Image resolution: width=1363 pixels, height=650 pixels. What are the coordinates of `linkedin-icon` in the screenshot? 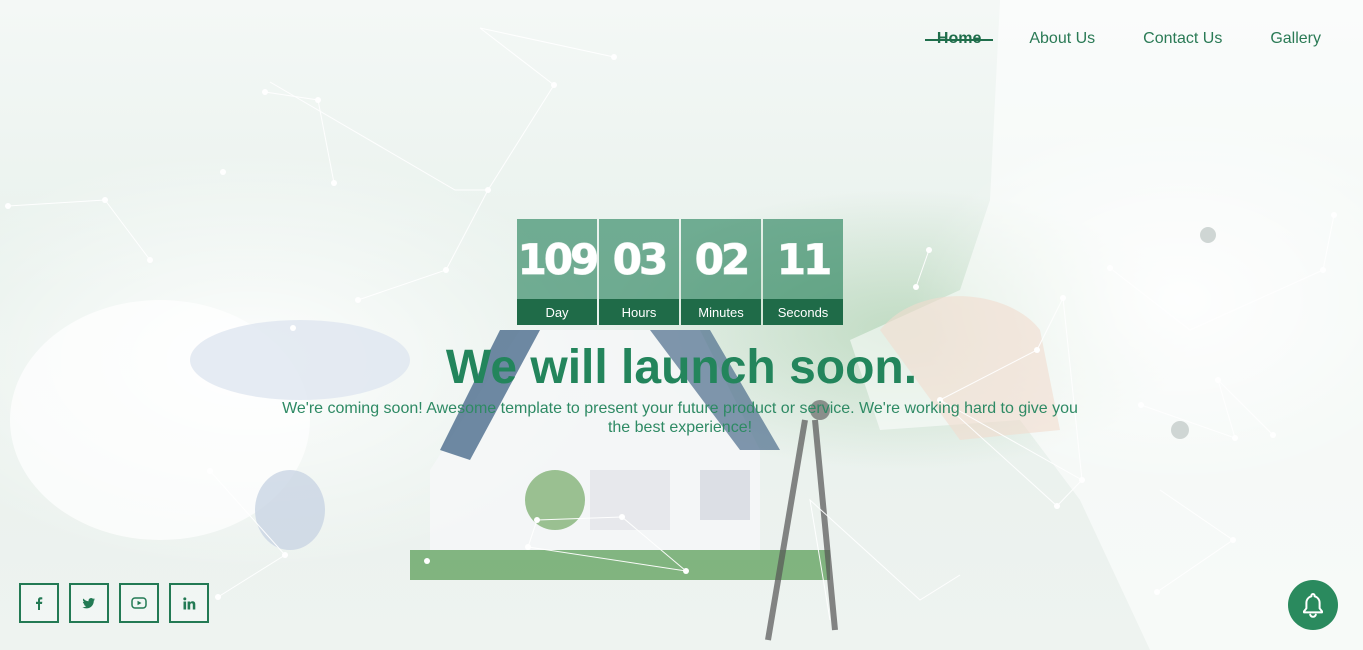 It's located at (189, 603).